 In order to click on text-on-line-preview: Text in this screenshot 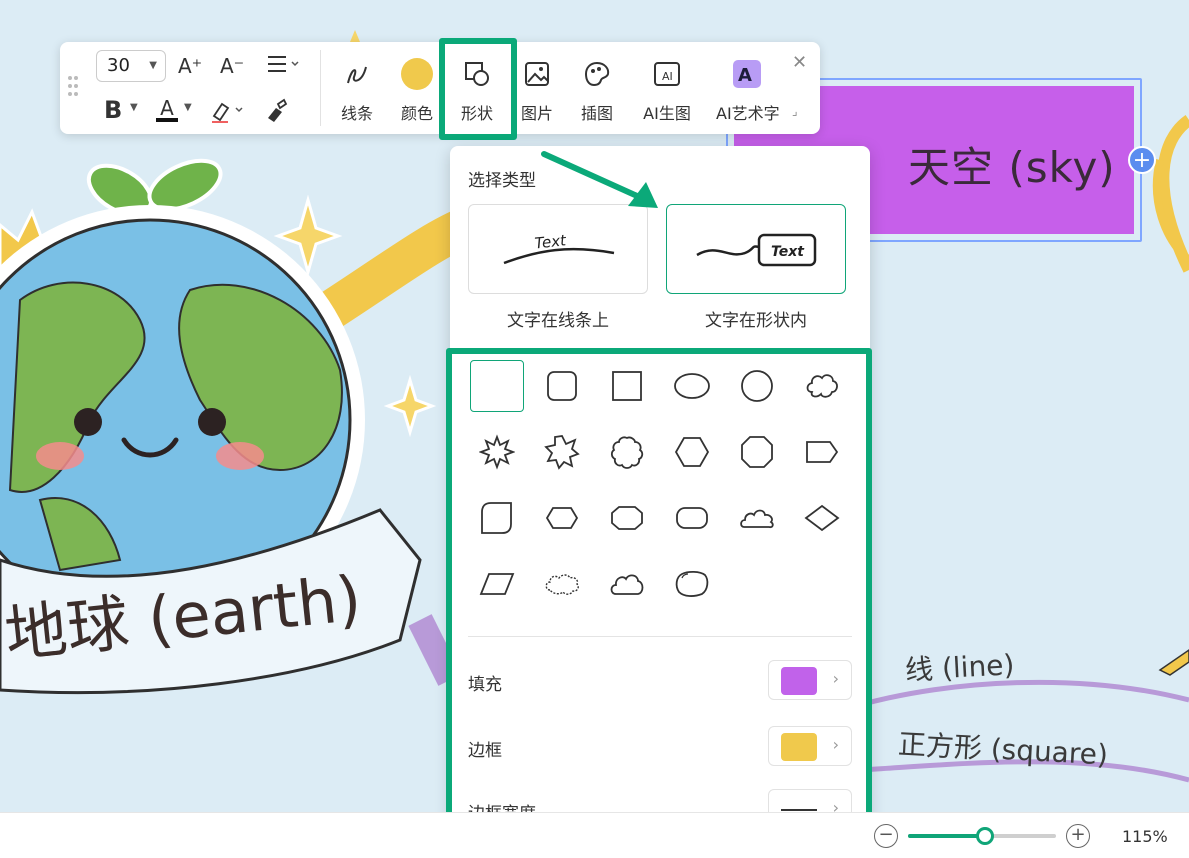, I will do `click(559, 248)`.